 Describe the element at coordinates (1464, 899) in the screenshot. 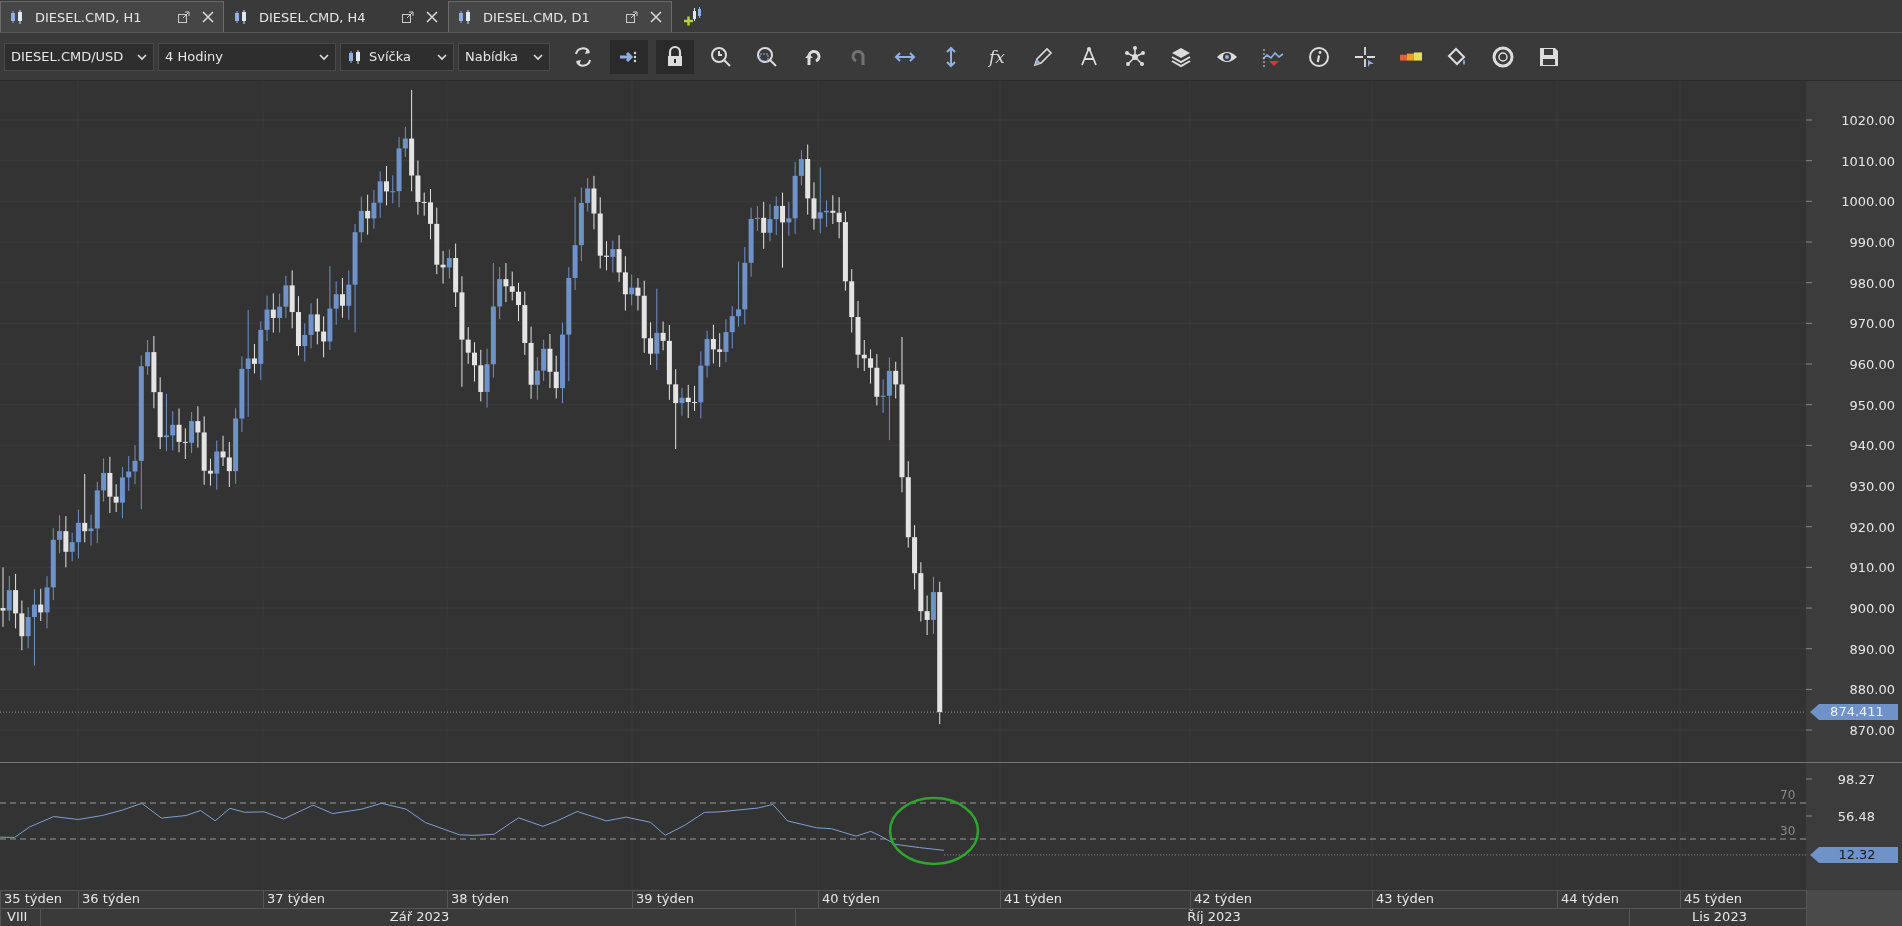

I see `week-label: 43 týden` at that location.